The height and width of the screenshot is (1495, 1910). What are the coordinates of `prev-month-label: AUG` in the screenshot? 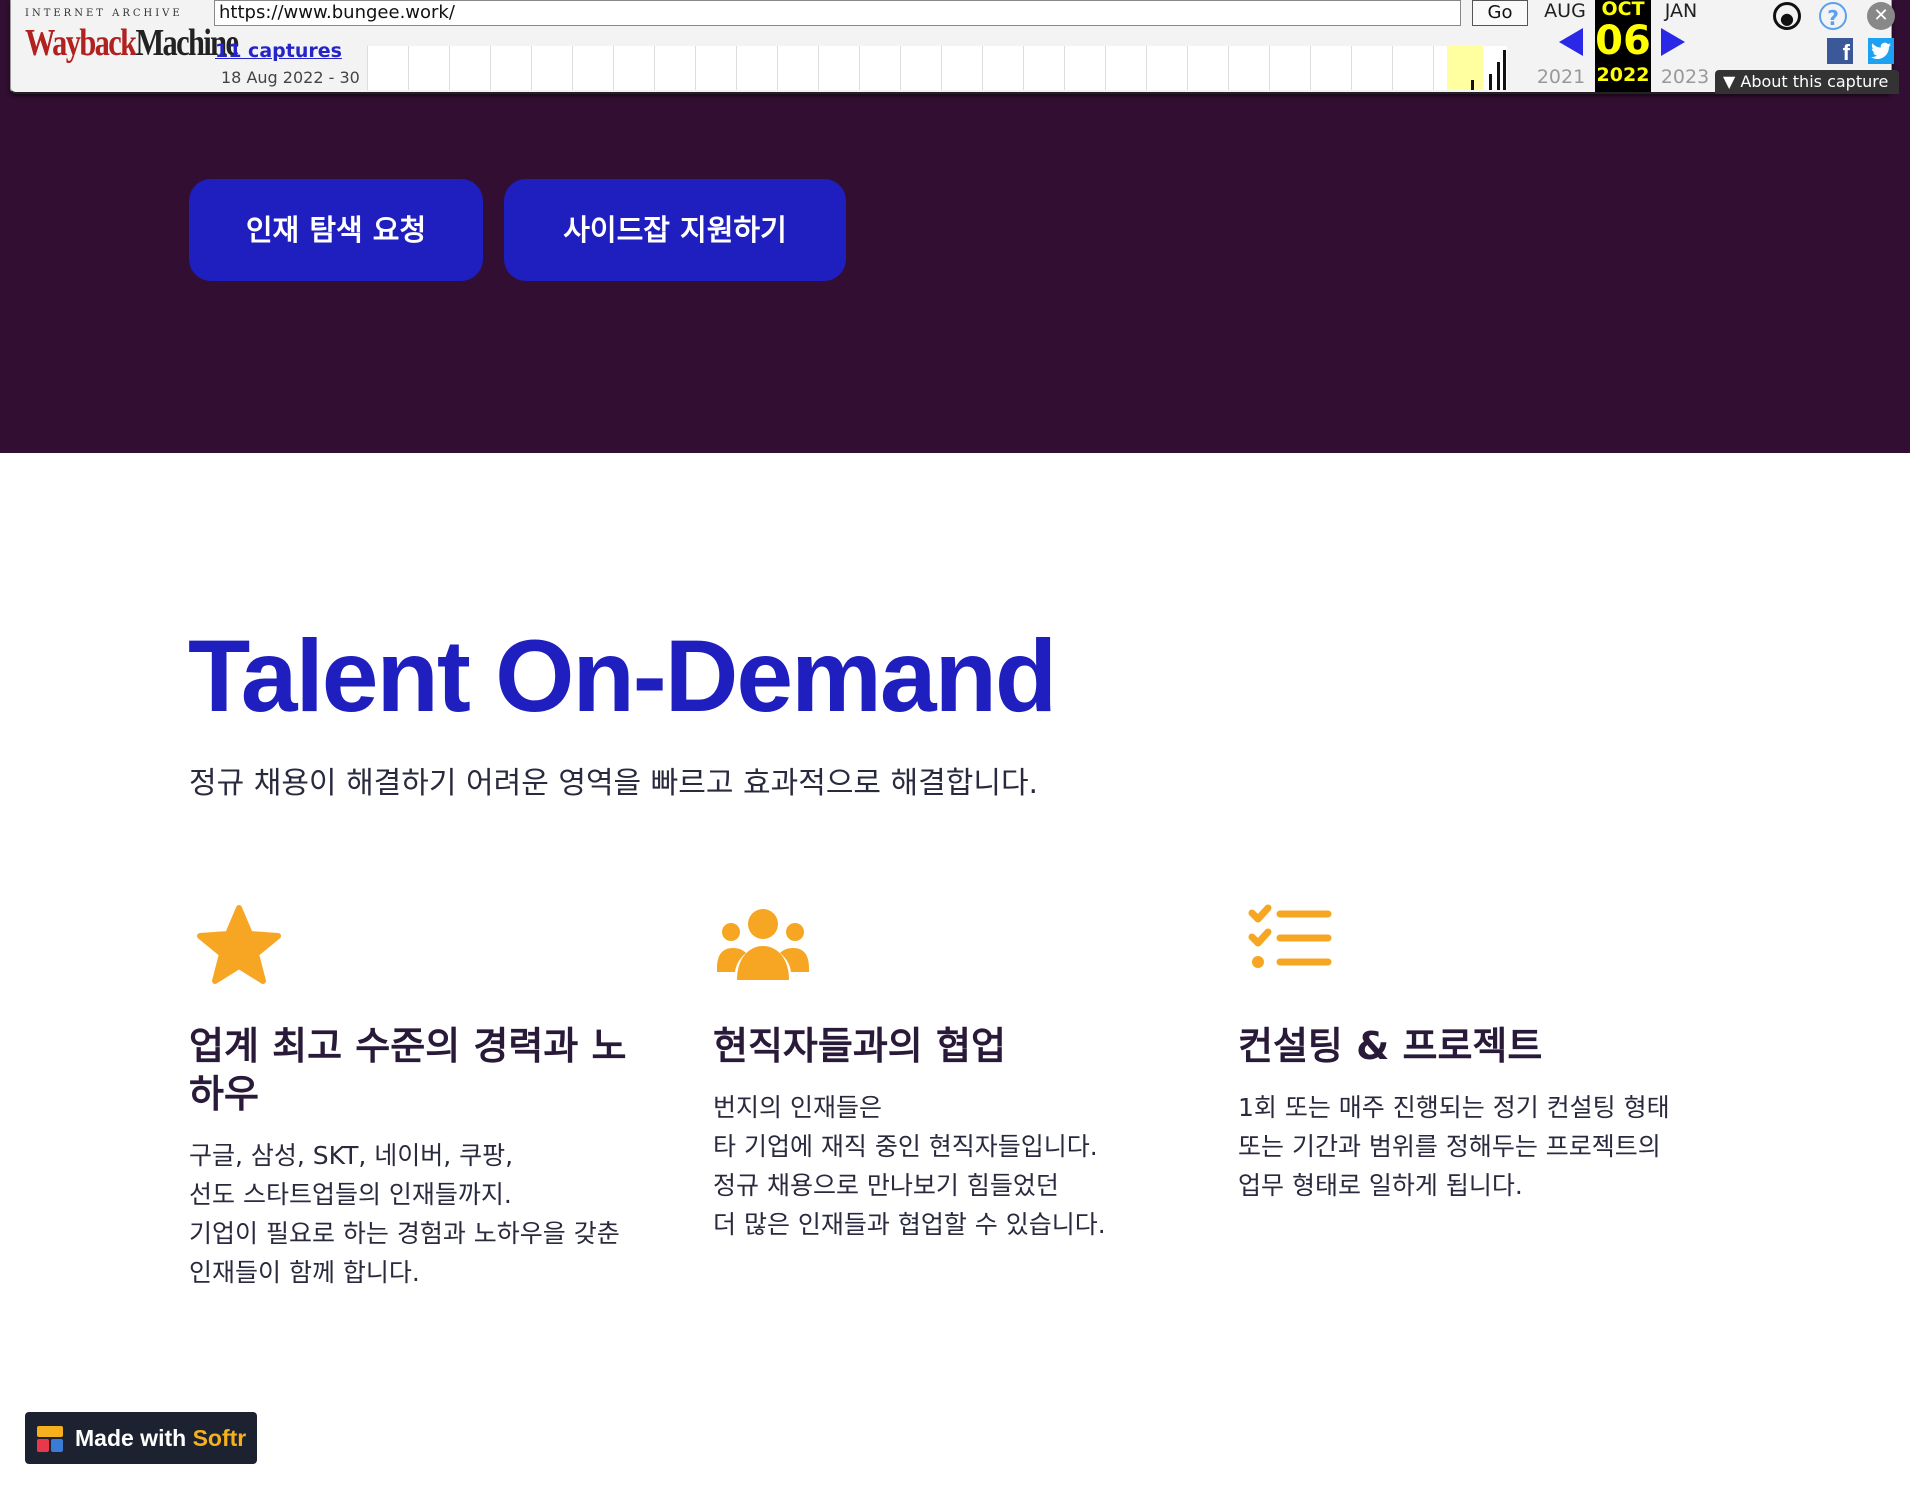 It's located at (1565, 11).